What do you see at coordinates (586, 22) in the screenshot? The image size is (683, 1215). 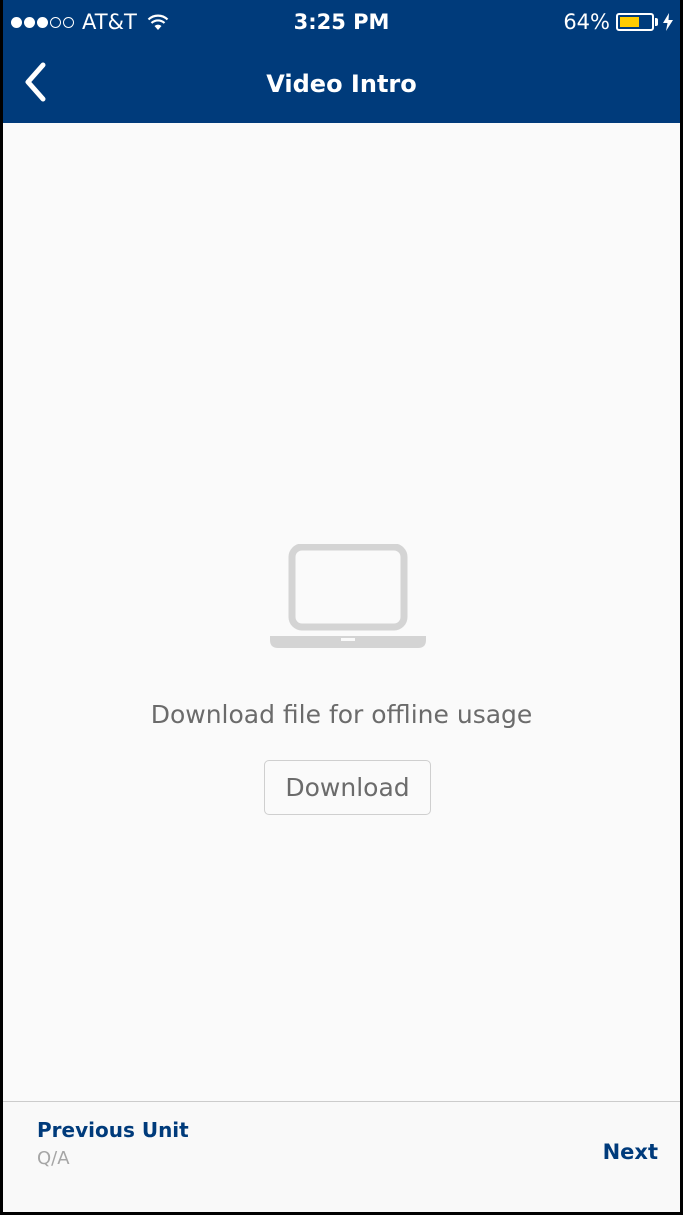 I see `battery-percent: 64%` at bounding box center [586, 22].